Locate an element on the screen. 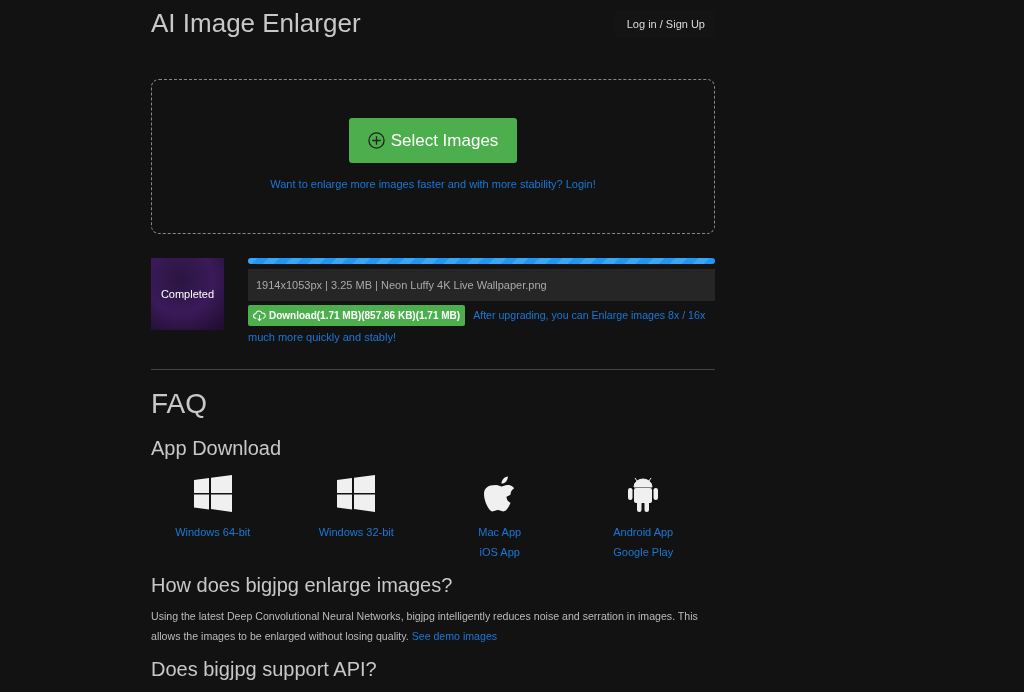  section-heading: App Download is located at coordinates (217, 448).